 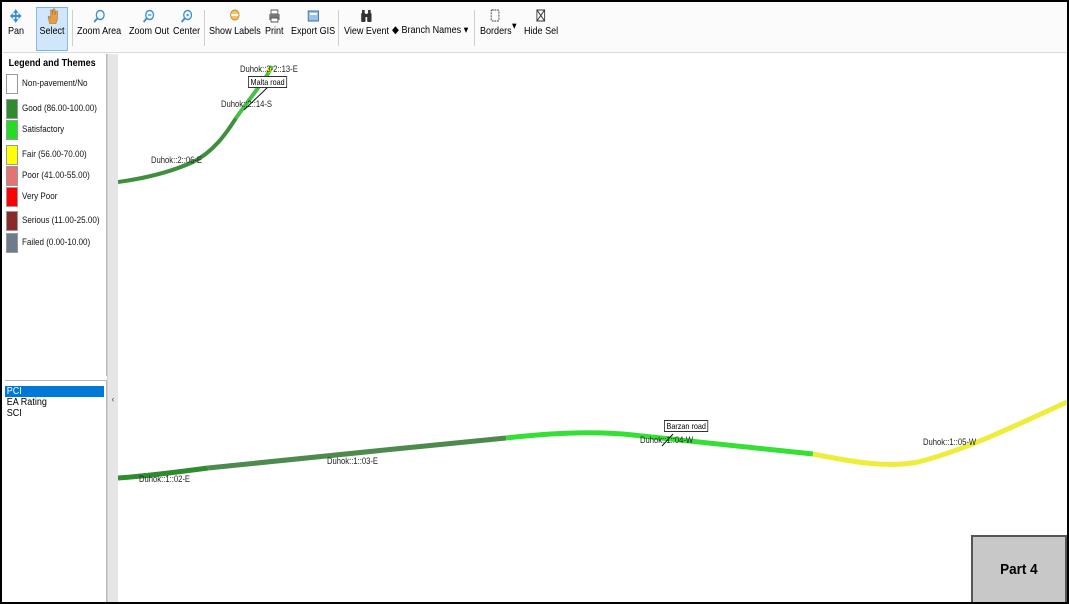 I want to click on pan-button: Pan, so click(x=16, y=29).